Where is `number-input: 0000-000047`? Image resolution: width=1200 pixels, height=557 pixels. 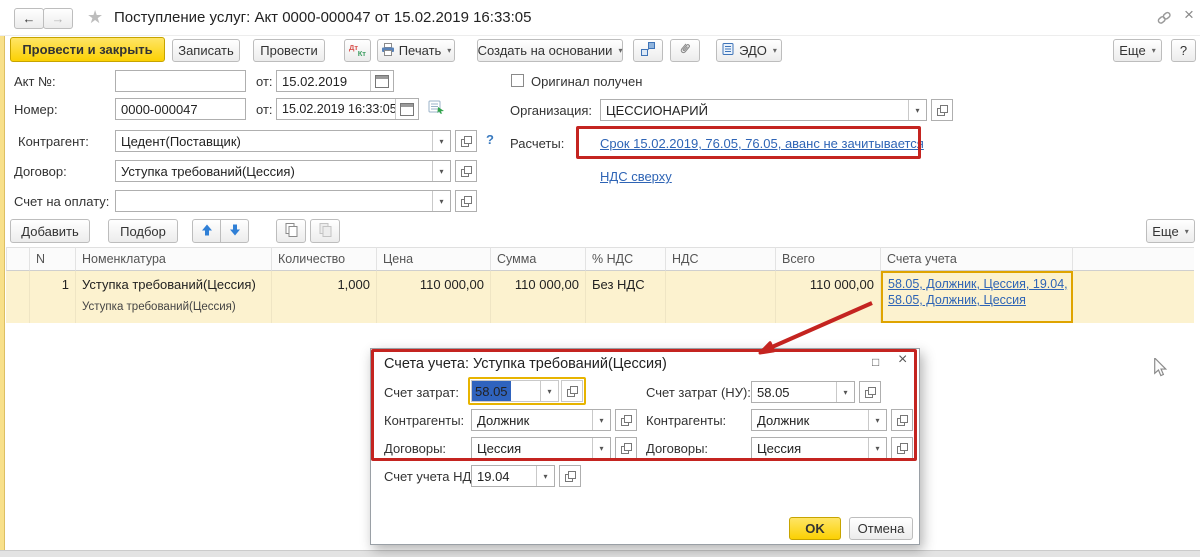
number-input: 0000-000047 is located at coordinates (180, 109).